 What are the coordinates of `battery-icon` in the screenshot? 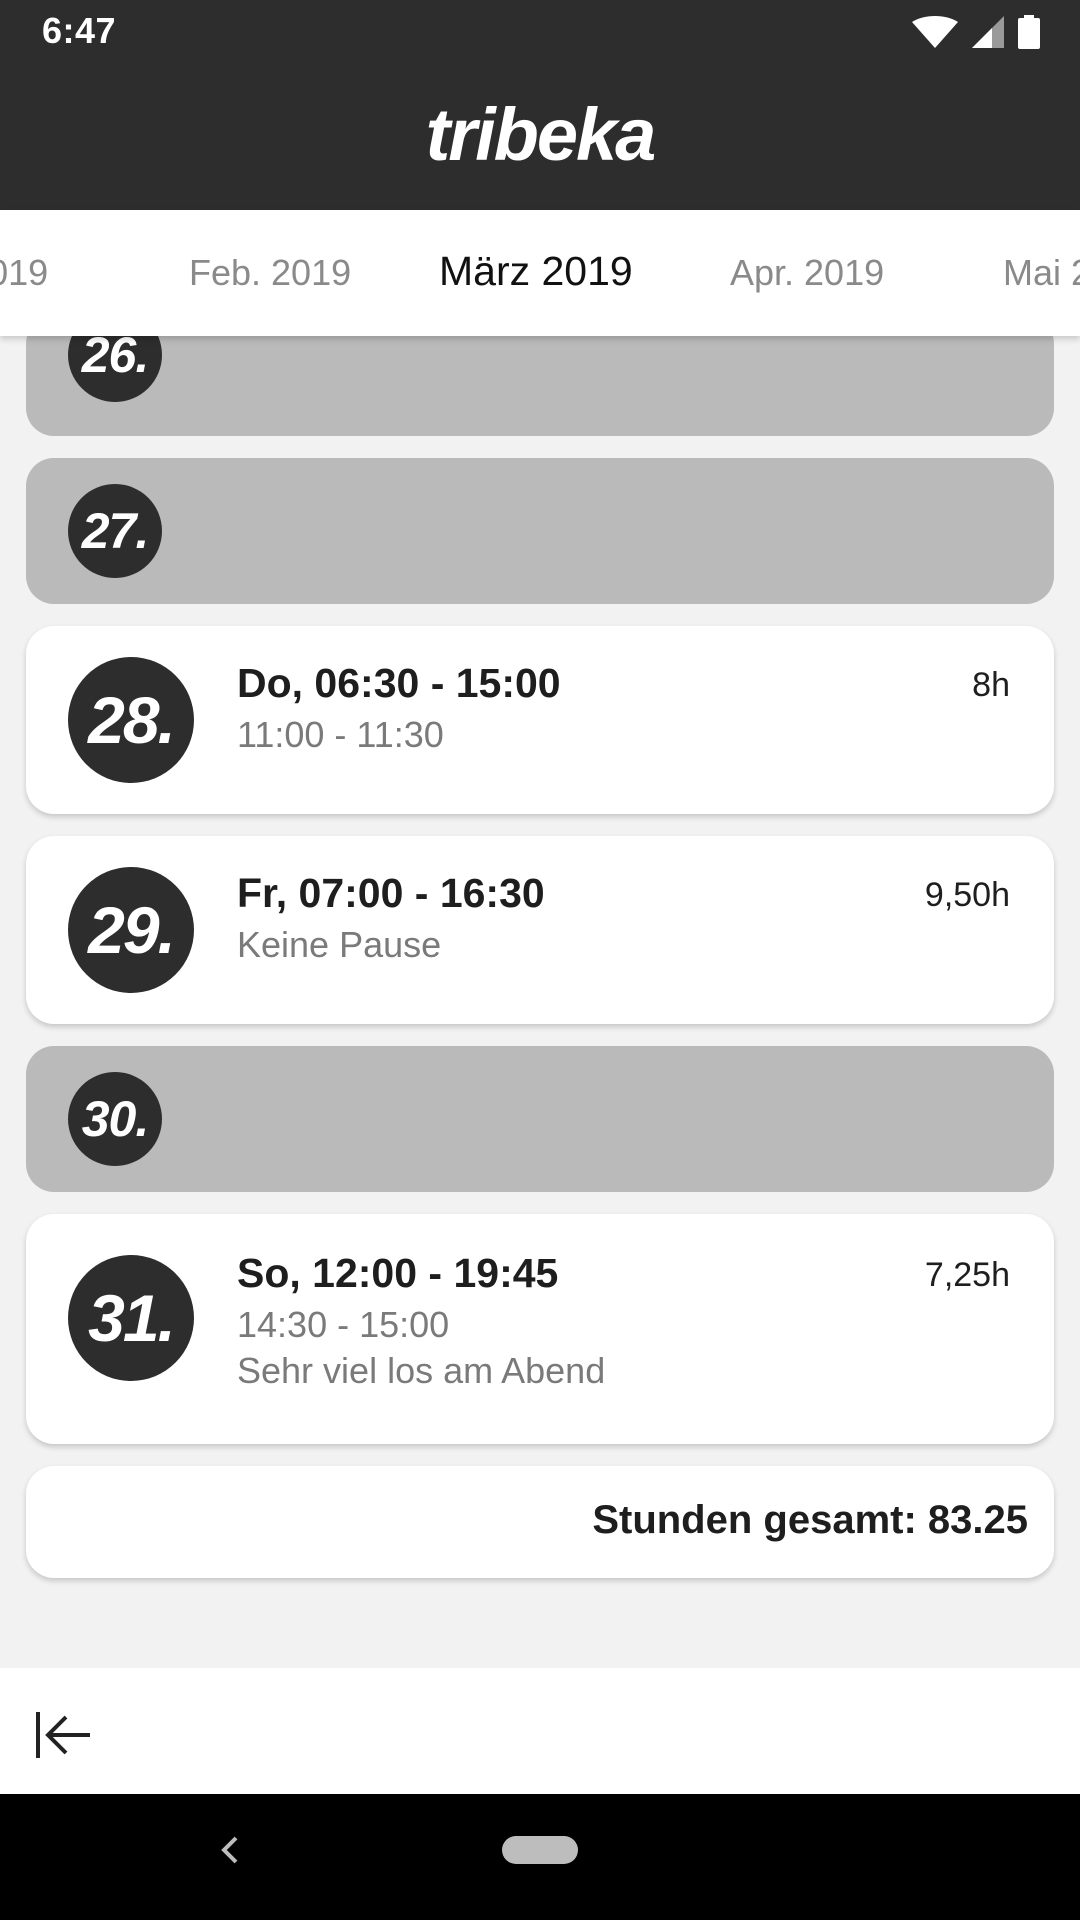 It's located at (1029, 32).